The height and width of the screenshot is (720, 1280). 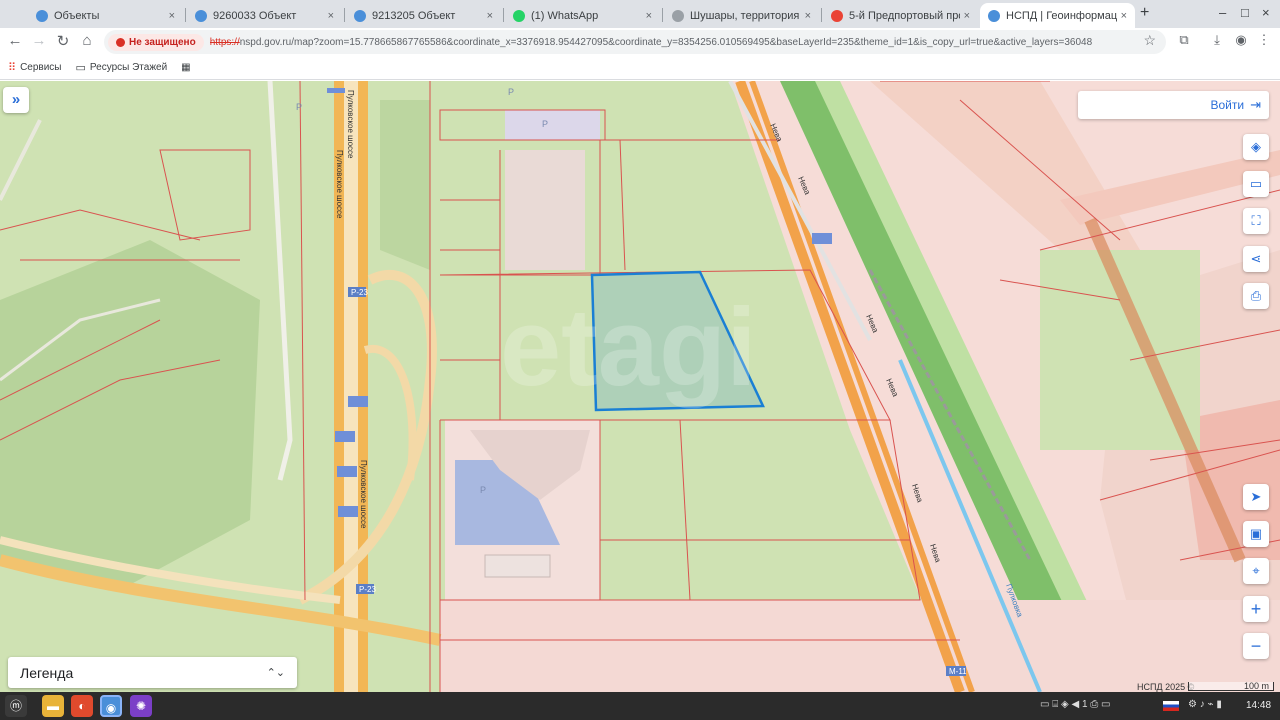 I want to click on tab-nspd: НСПД | Геоинформационн ×, so click(x=1057, y=15).